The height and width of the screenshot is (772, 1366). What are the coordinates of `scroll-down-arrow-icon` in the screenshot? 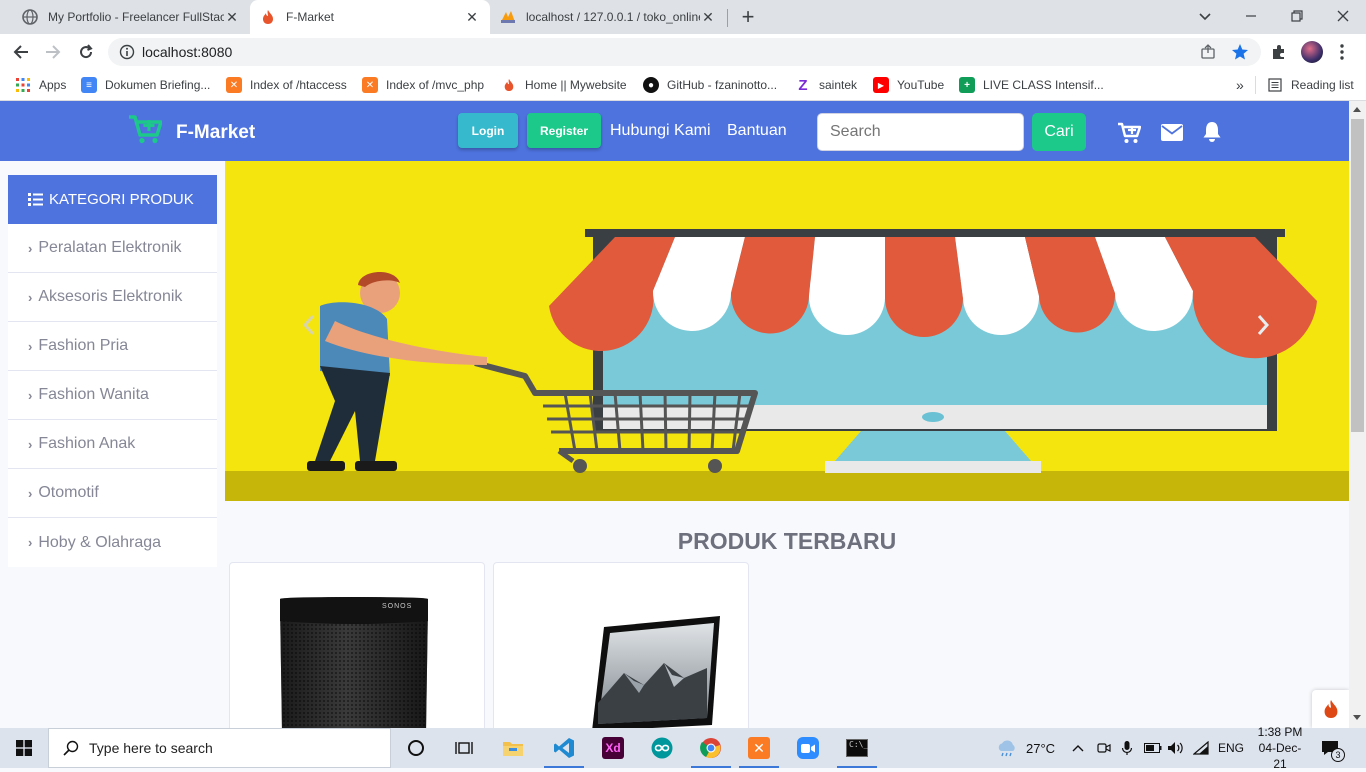 It's located at (1357, 717).